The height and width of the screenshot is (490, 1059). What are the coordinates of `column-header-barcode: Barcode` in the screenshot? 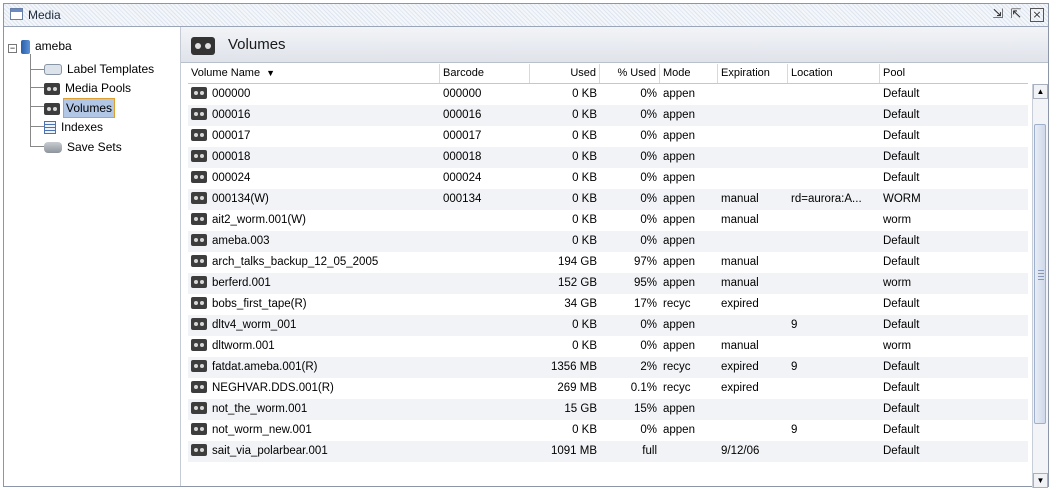 It's located at (485, 73).